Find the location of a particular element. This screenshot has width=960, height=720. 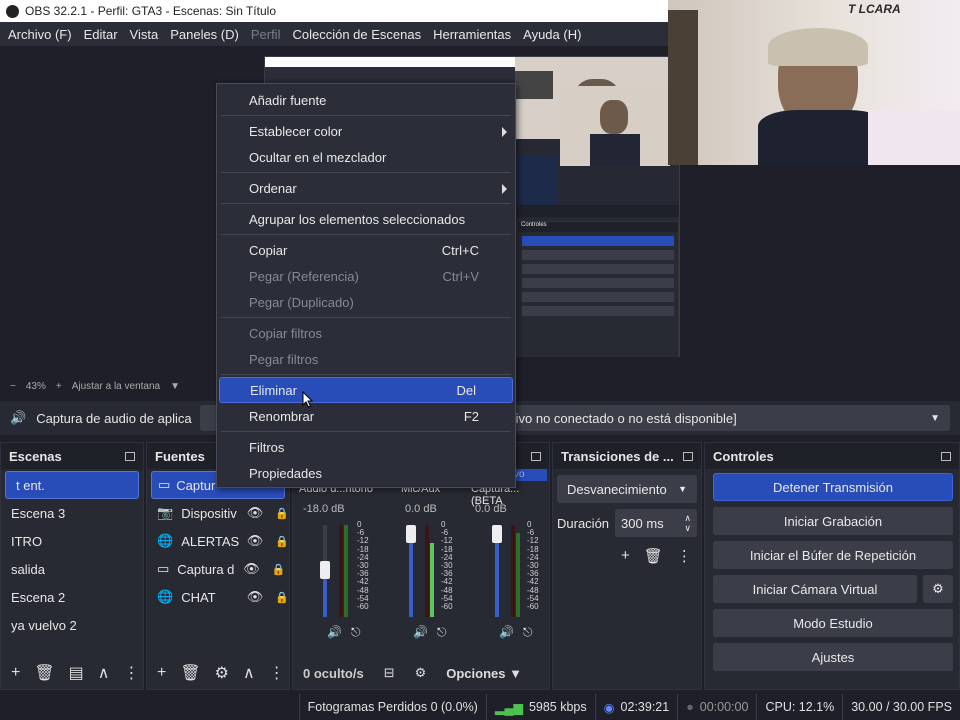

menu-properties: Propiedades is located at coordinates (366, 473).